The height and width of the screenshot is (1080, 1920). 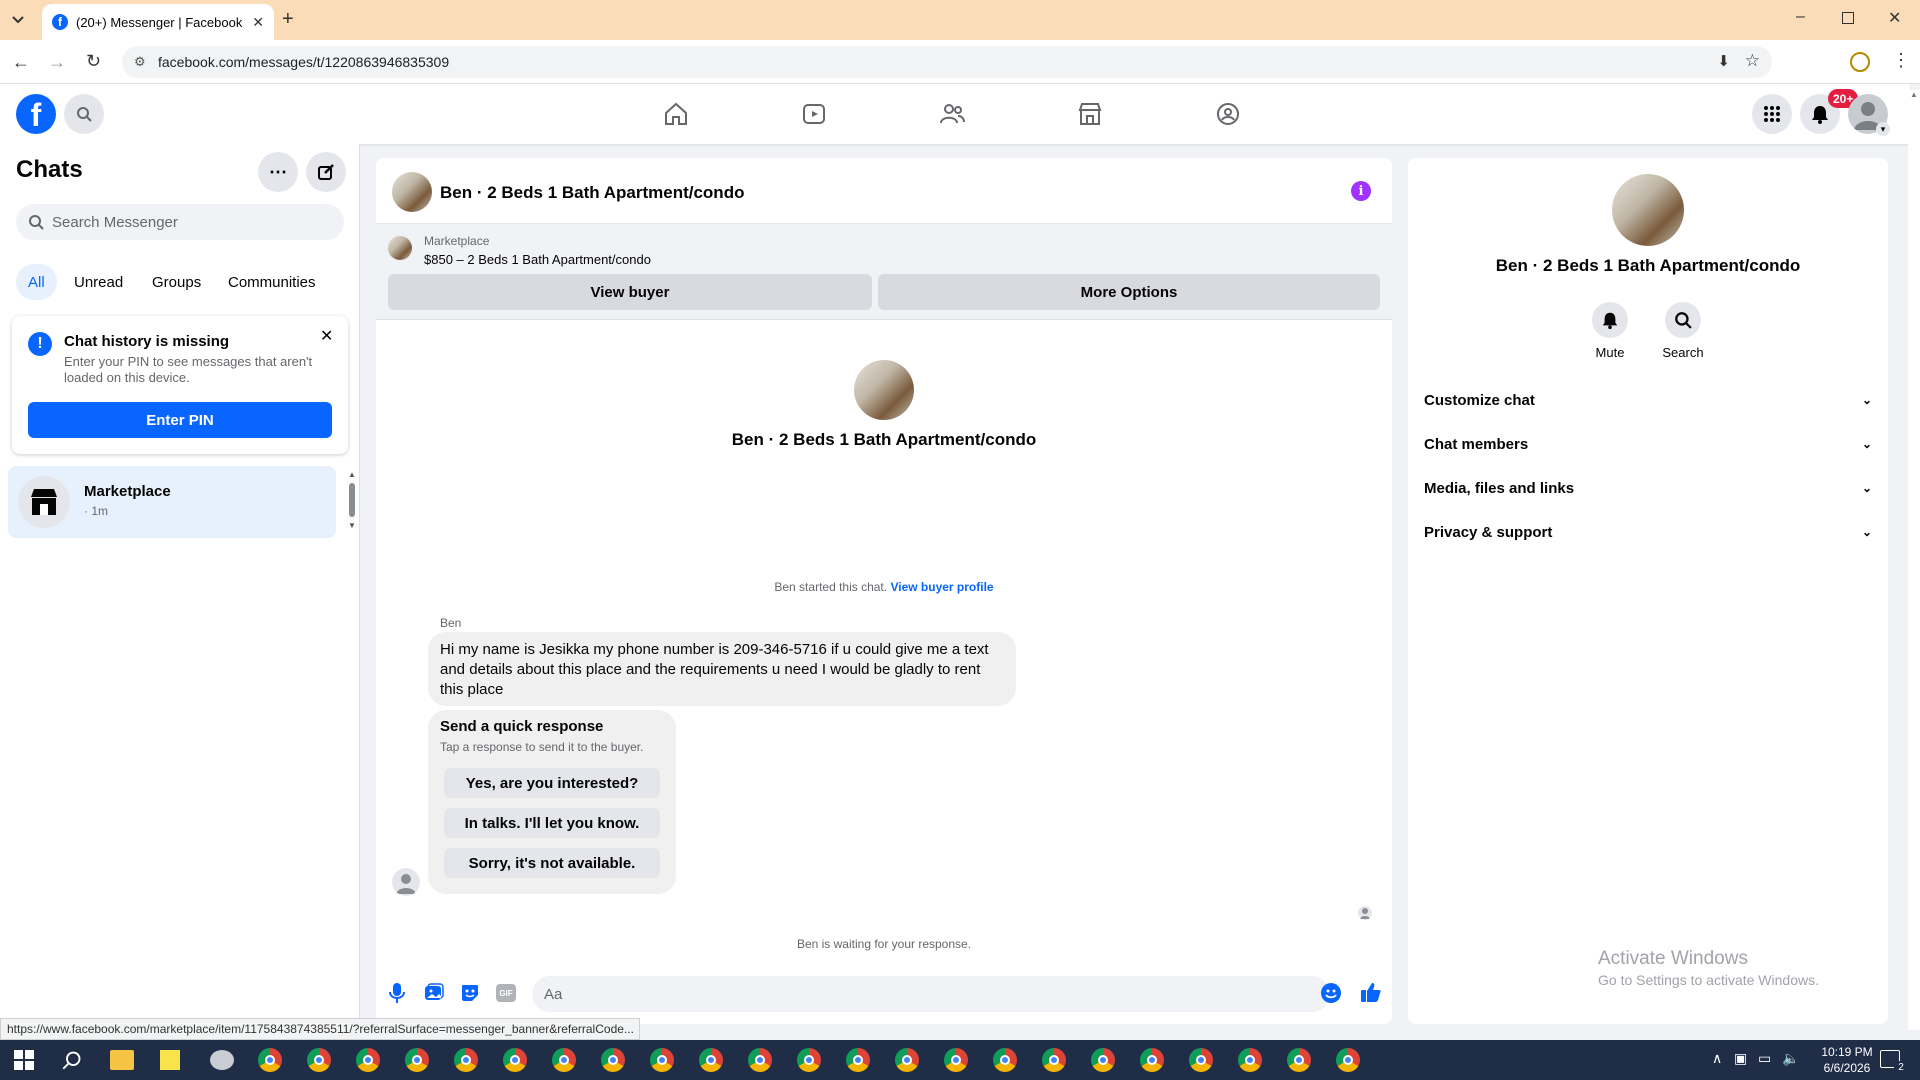 What do you see at coordinates (326, 336) in the screenshot?
I see `close-card-icon: ✕` at bounding box center [326, 336].